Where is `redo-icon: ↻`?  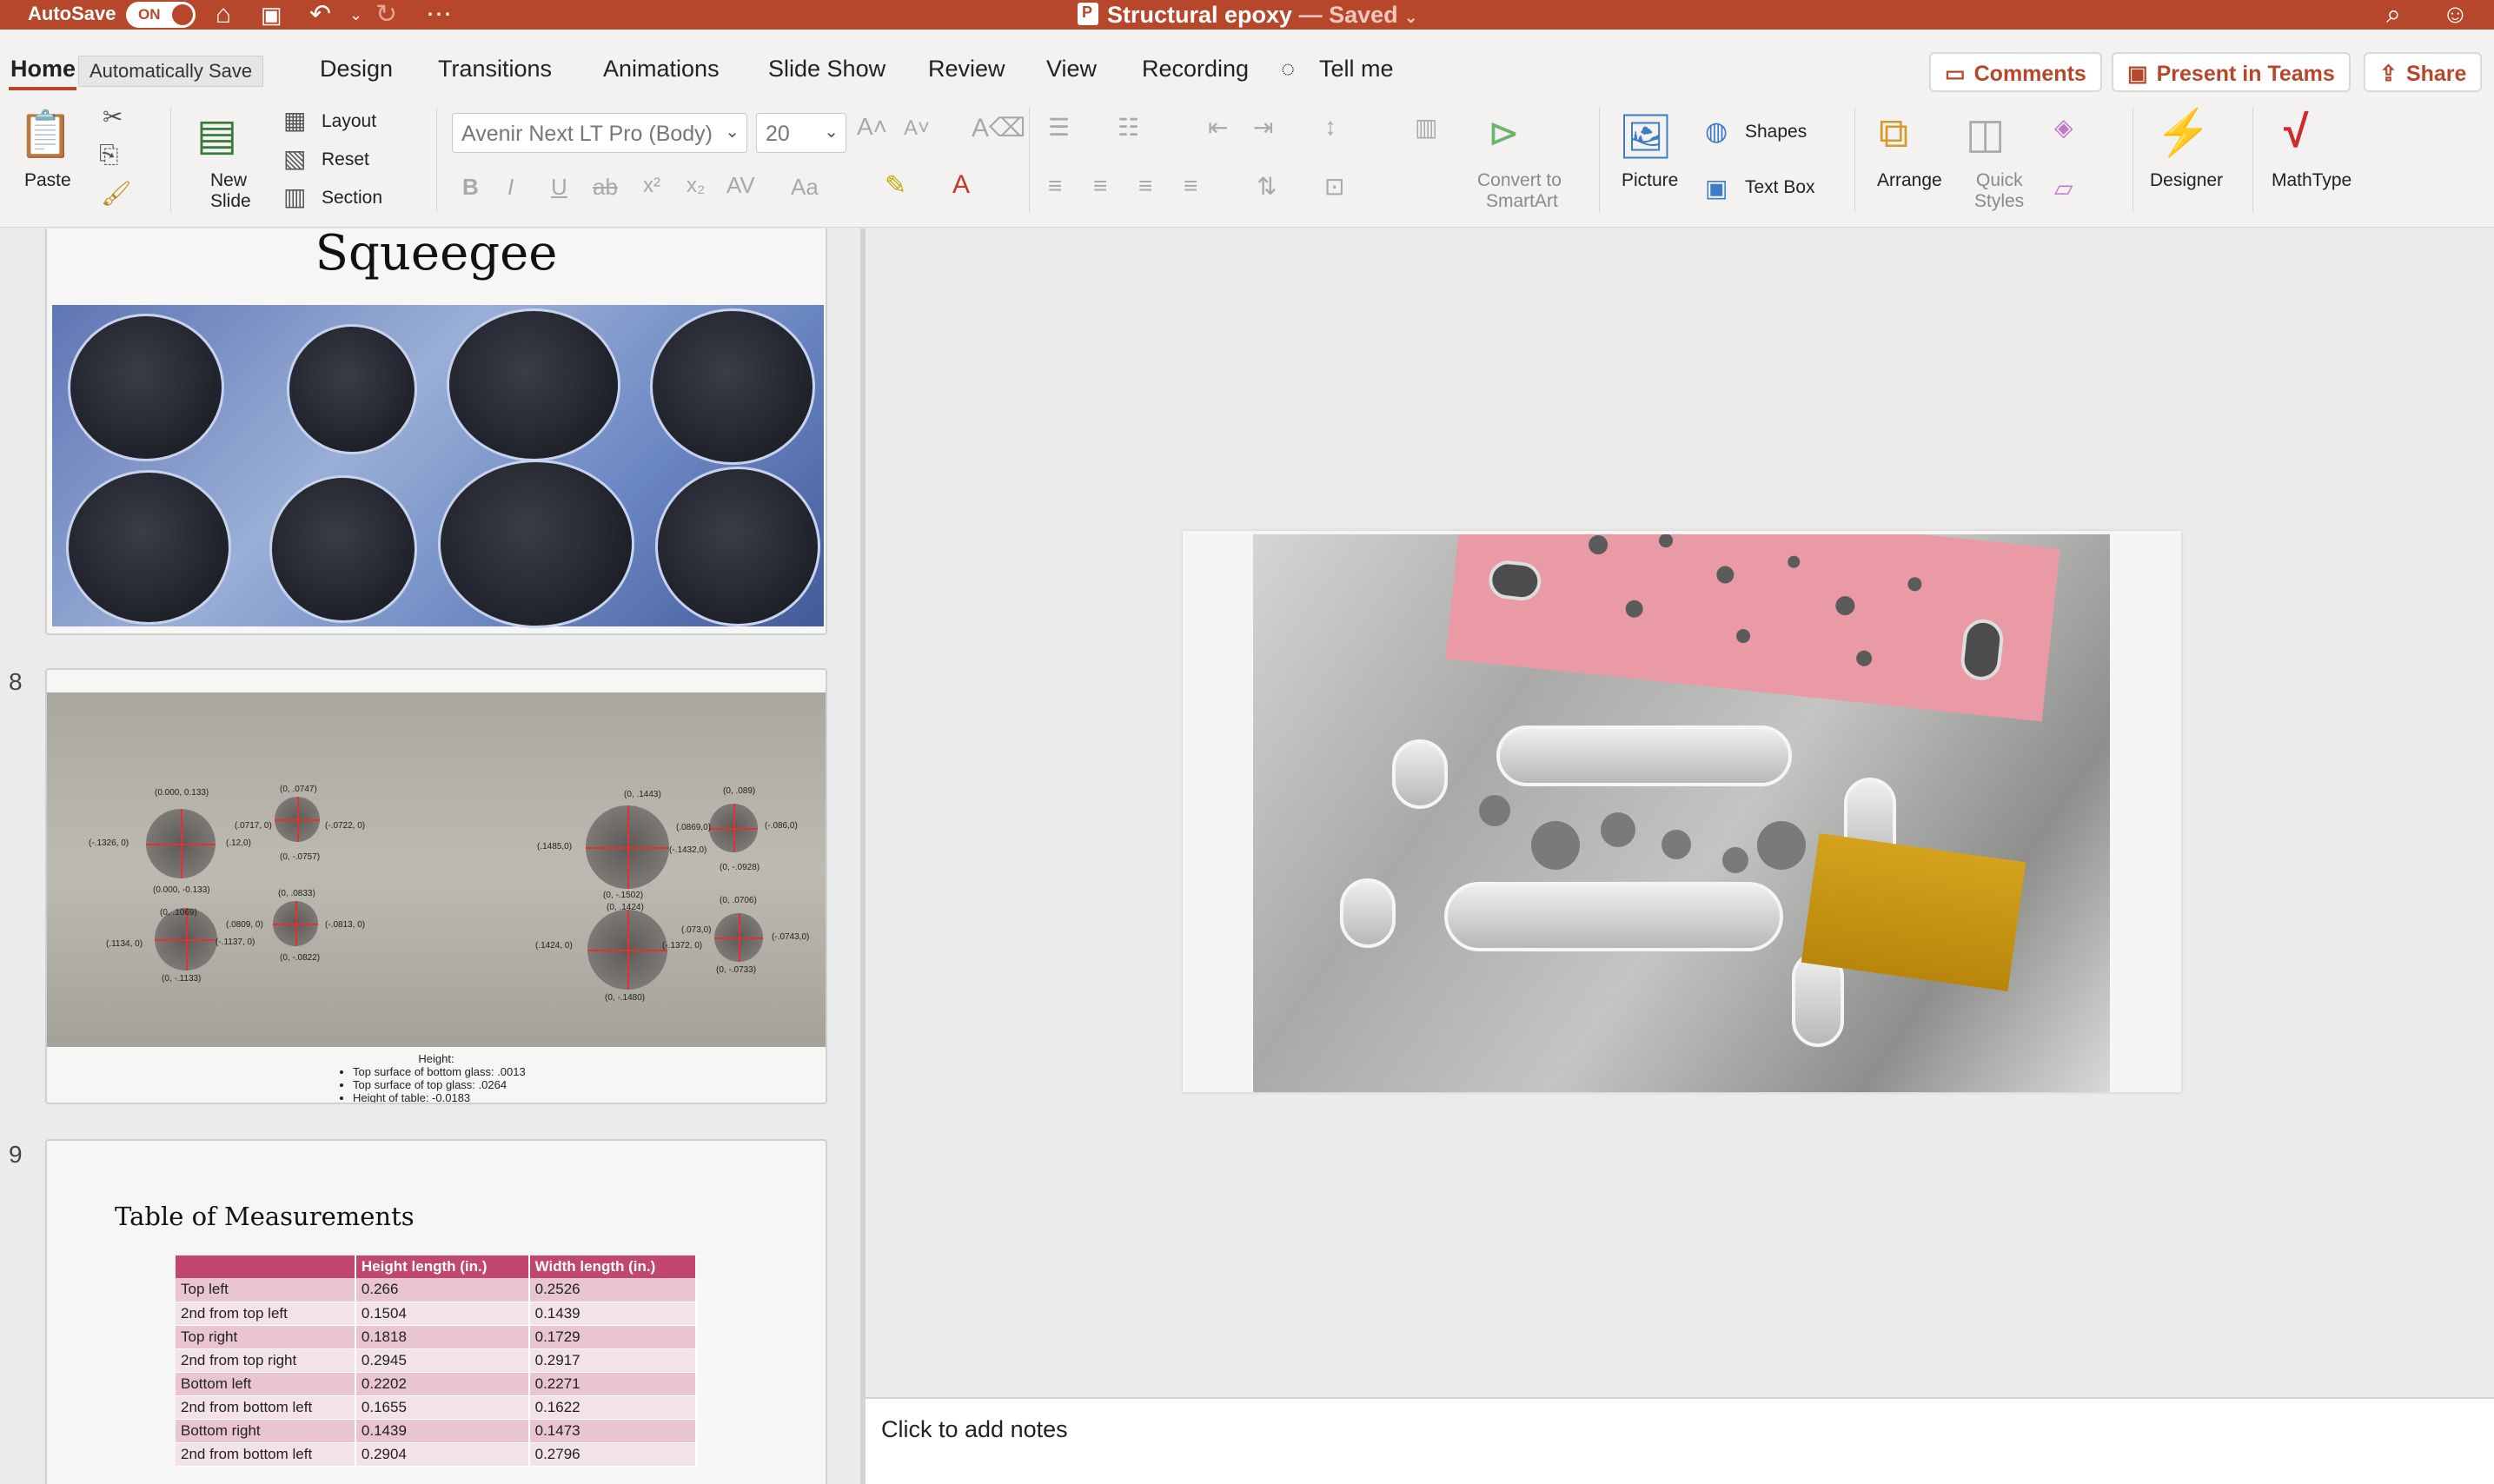
redo-icon: ↻ is located at coordinates (386, 15).